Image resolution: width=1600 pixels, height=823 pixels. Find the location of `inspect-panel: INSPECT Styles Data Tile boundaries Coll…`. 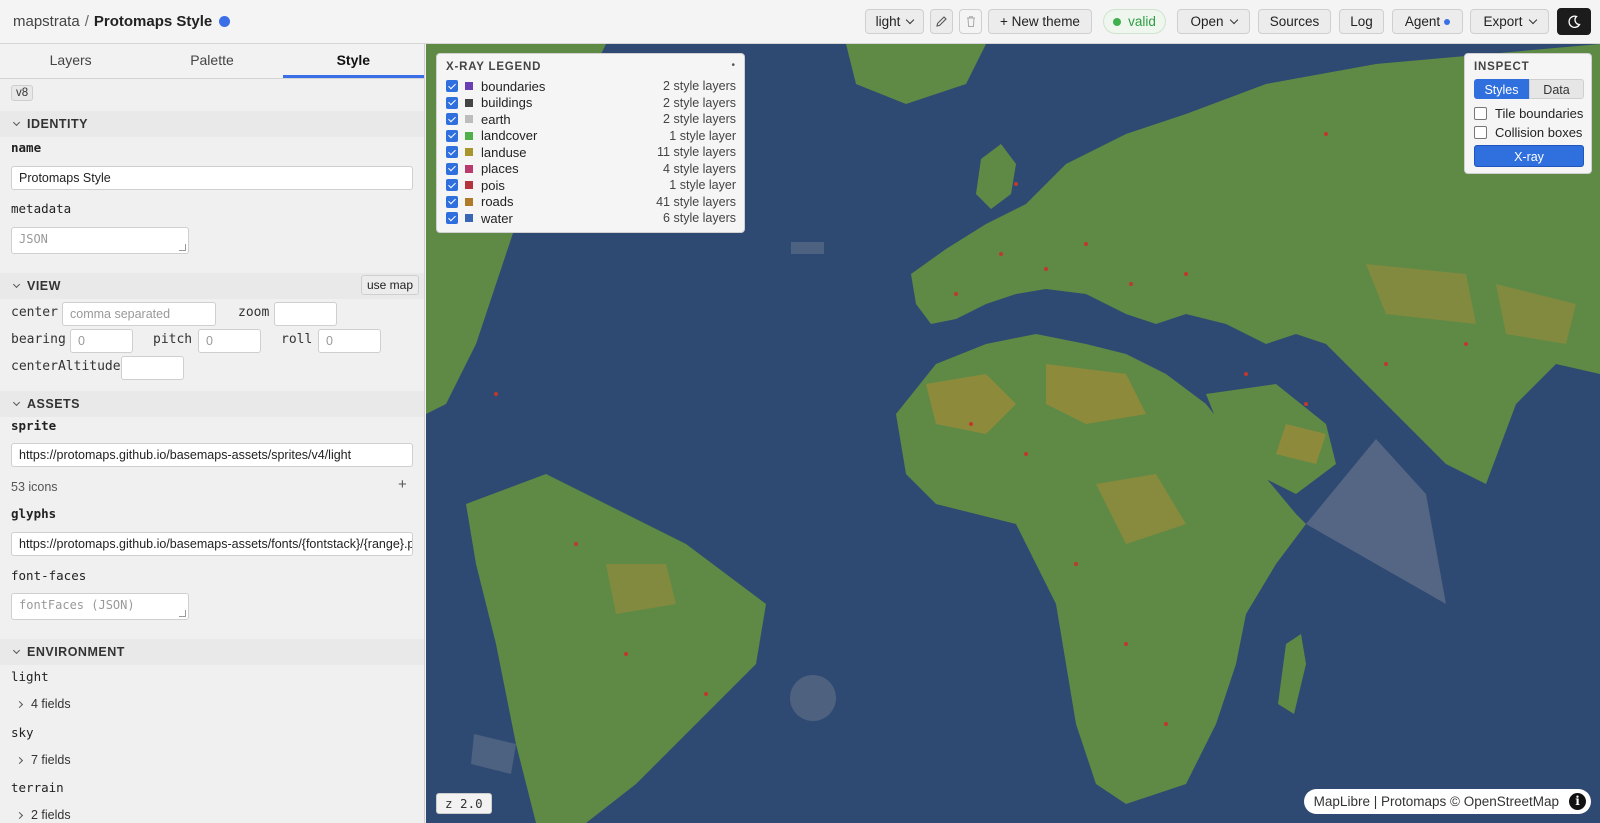

inspect-panel: INSPECT Styles Data Tile boundaries Coll… is located at coordinates (1528, 113).